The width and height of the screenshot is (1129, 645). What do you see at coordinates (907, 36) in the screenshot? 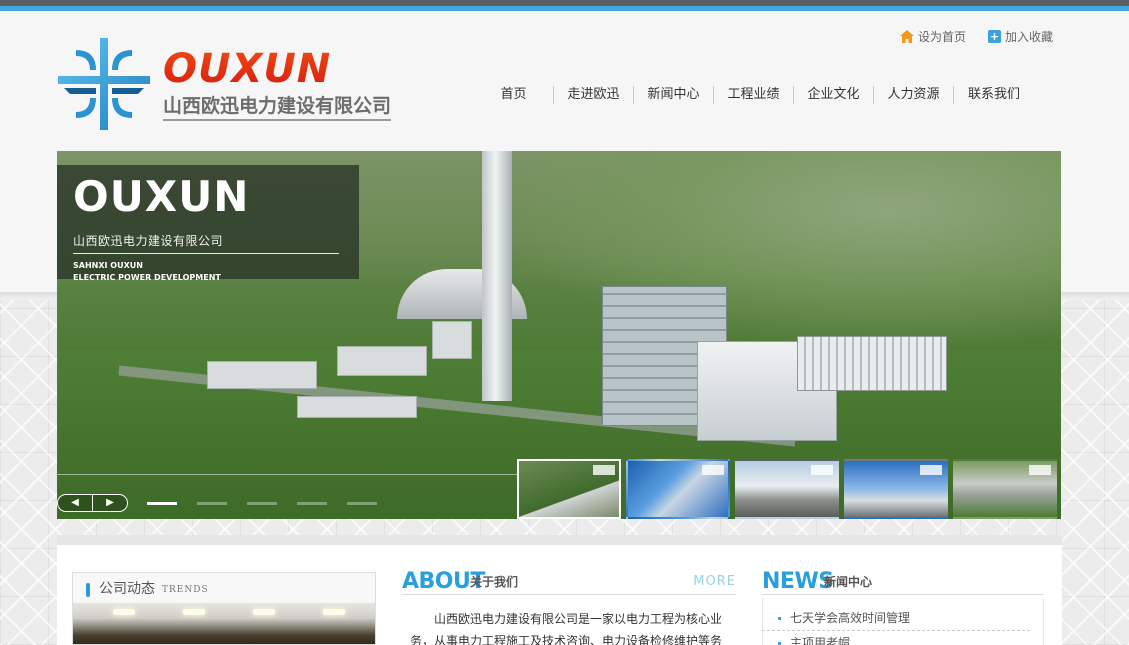
I see `home-icon` at bounding box center [907, 36].